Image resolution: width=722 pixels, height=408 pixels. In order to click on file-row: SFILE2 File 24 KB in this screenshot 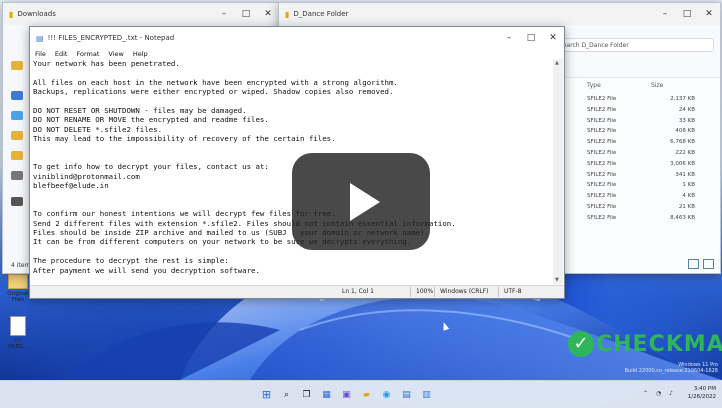, I will do `click(650, 112)`.